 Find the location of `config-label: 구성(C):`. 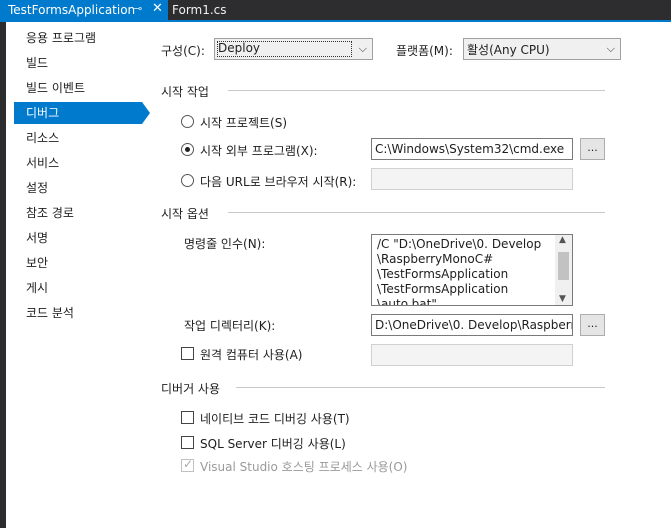

config-label: 구성(C): is located at coordinates (183, 51).